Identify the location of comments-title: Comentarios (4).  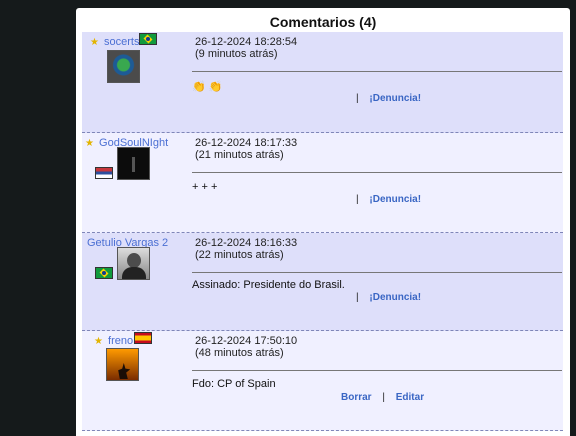
(323, 22).